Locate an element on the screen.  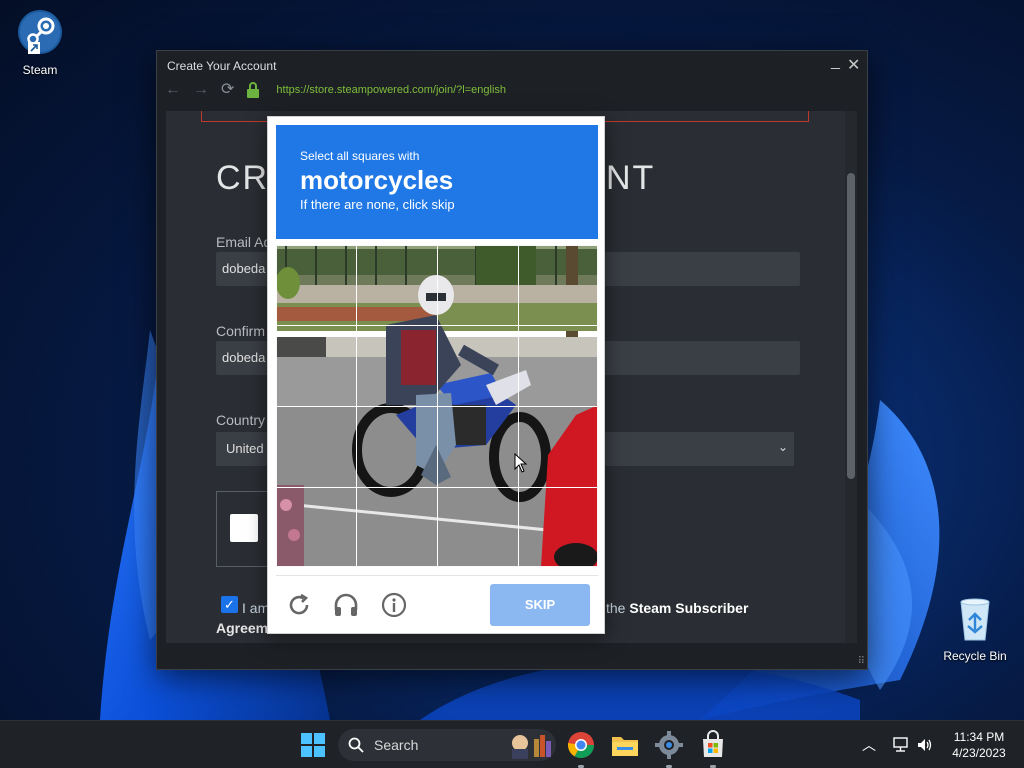
agree-text-end: Agreem is located at coordinates (242, 628).